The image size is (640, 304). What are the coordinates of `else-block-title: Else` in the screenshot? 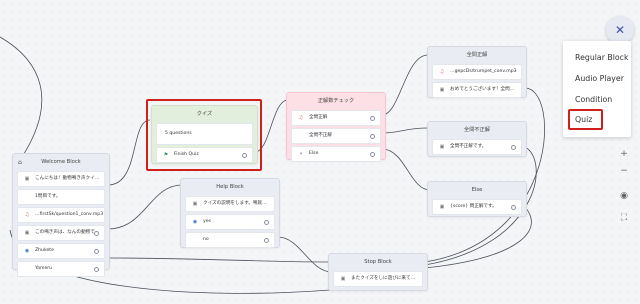 It's located at (477, 190).